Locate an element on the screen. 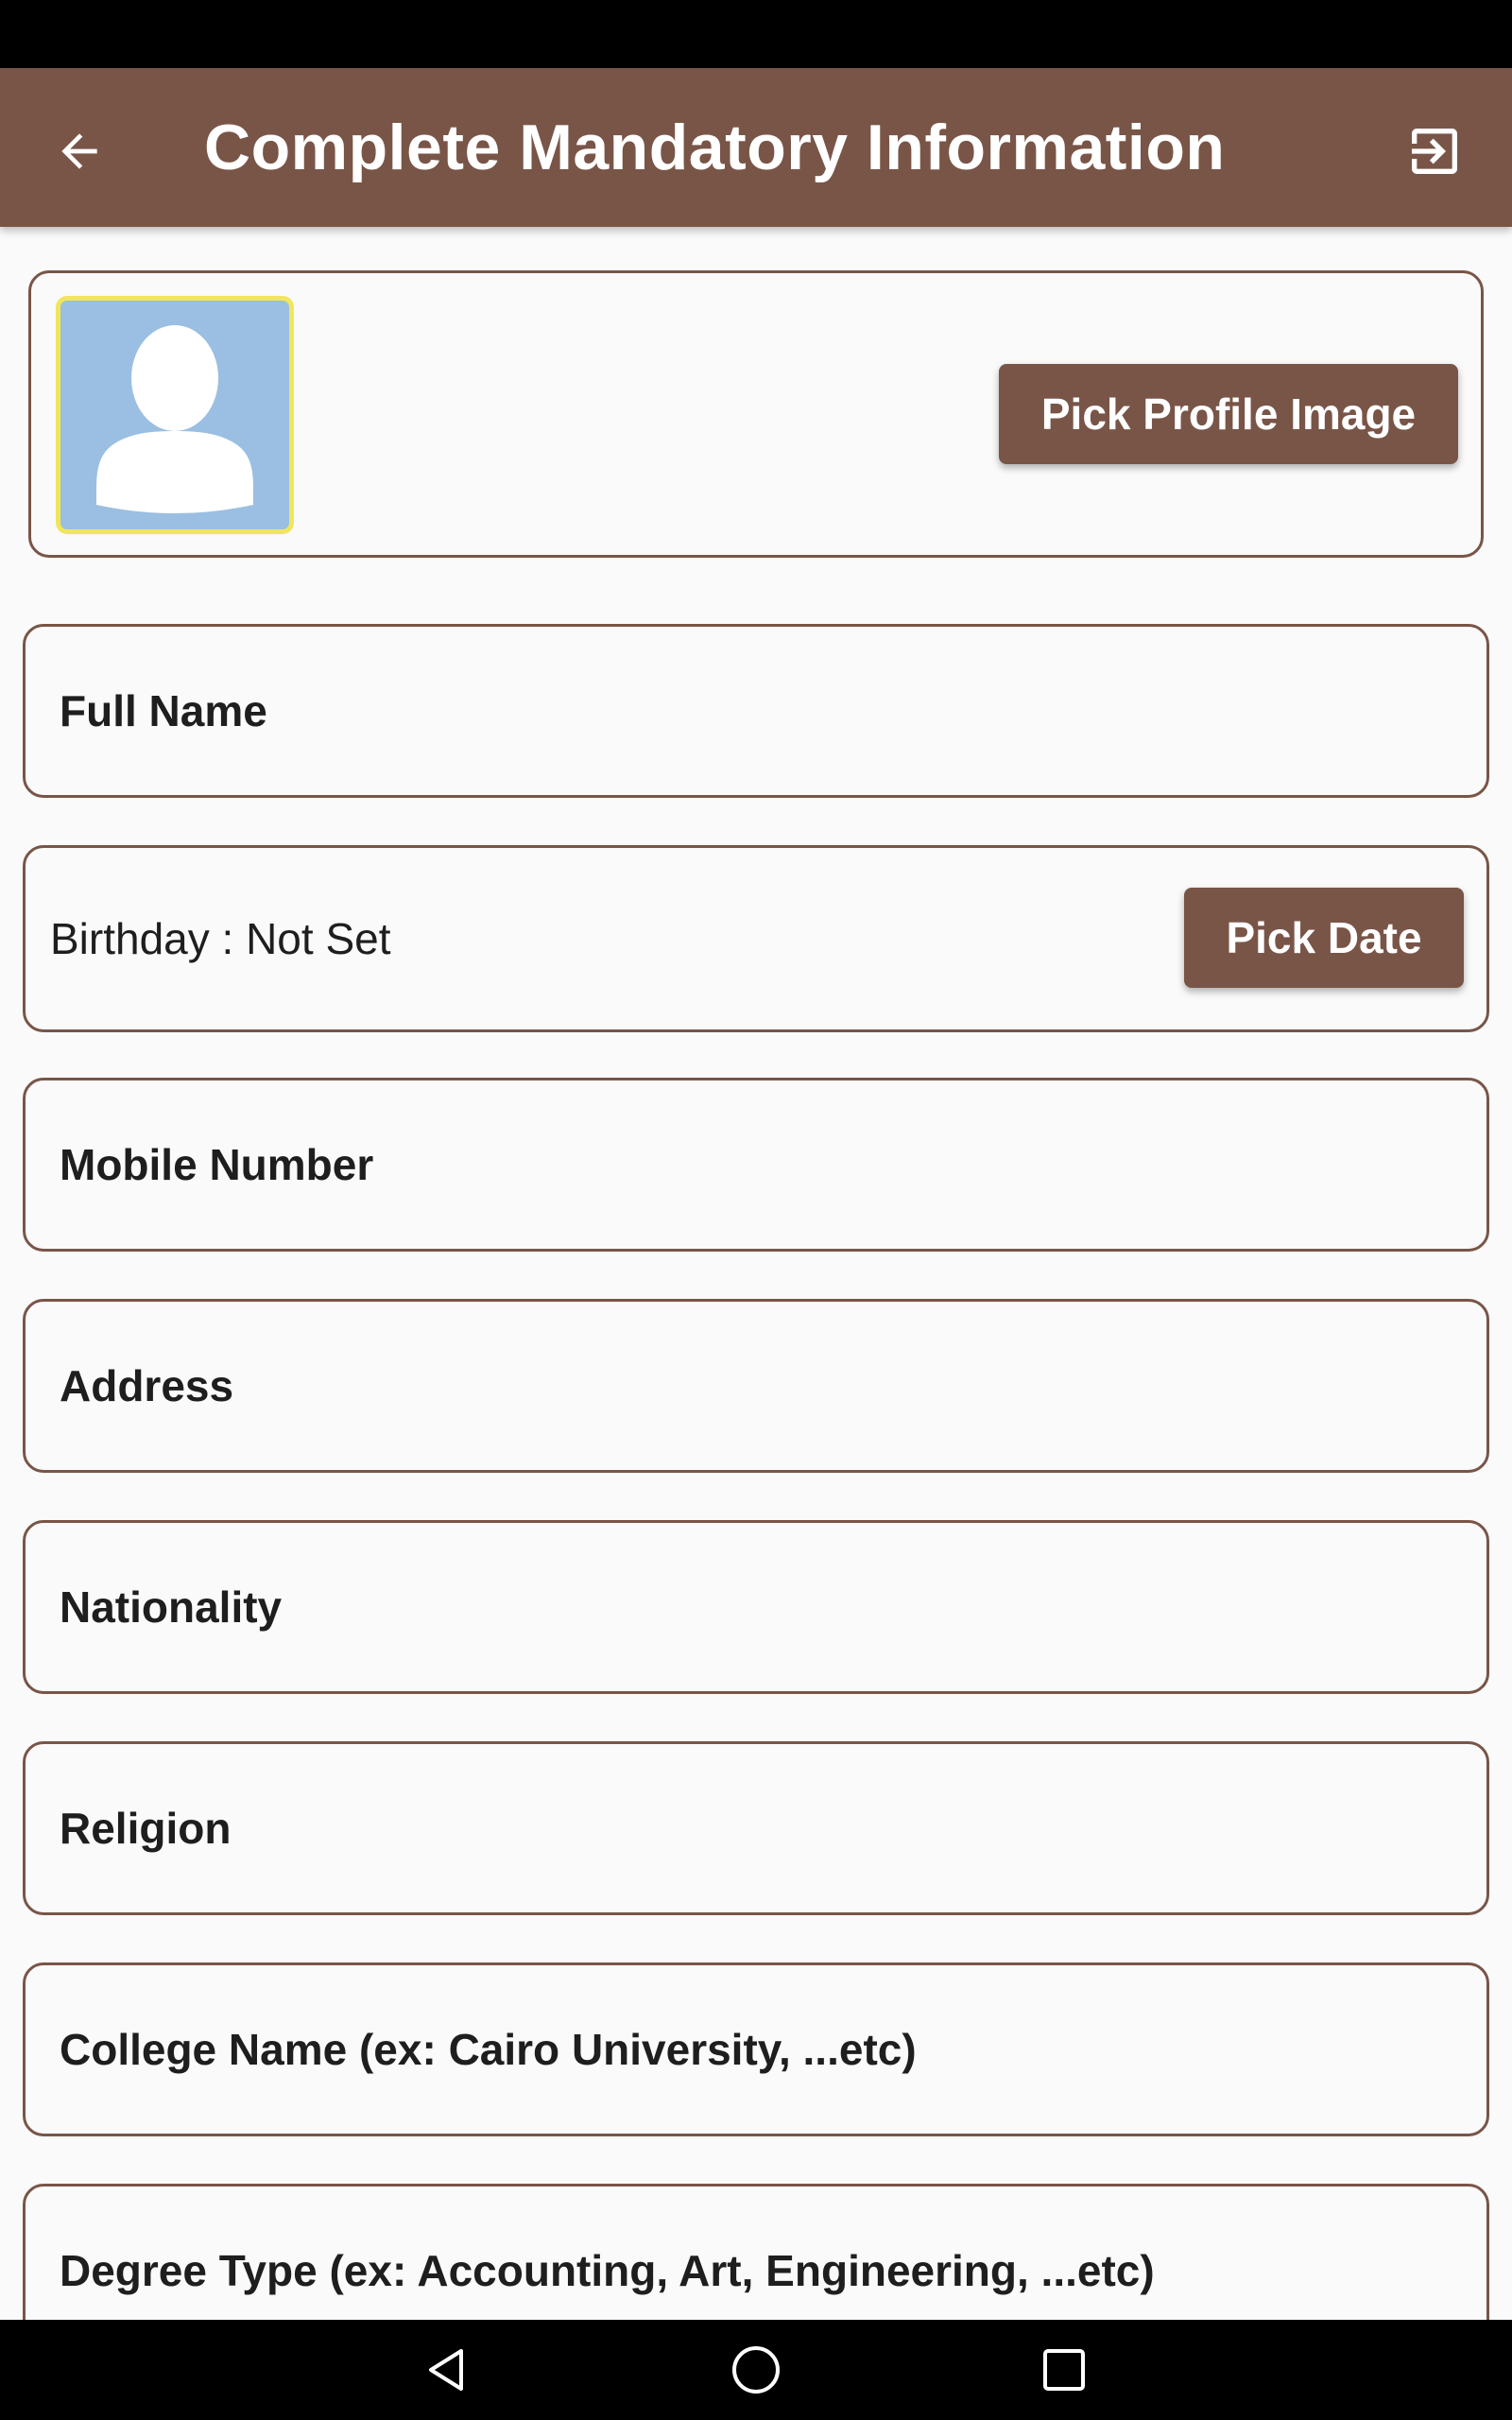 The image size is (1512, 2420). exit-to-app-icon is located at coordinates (1434, 151).